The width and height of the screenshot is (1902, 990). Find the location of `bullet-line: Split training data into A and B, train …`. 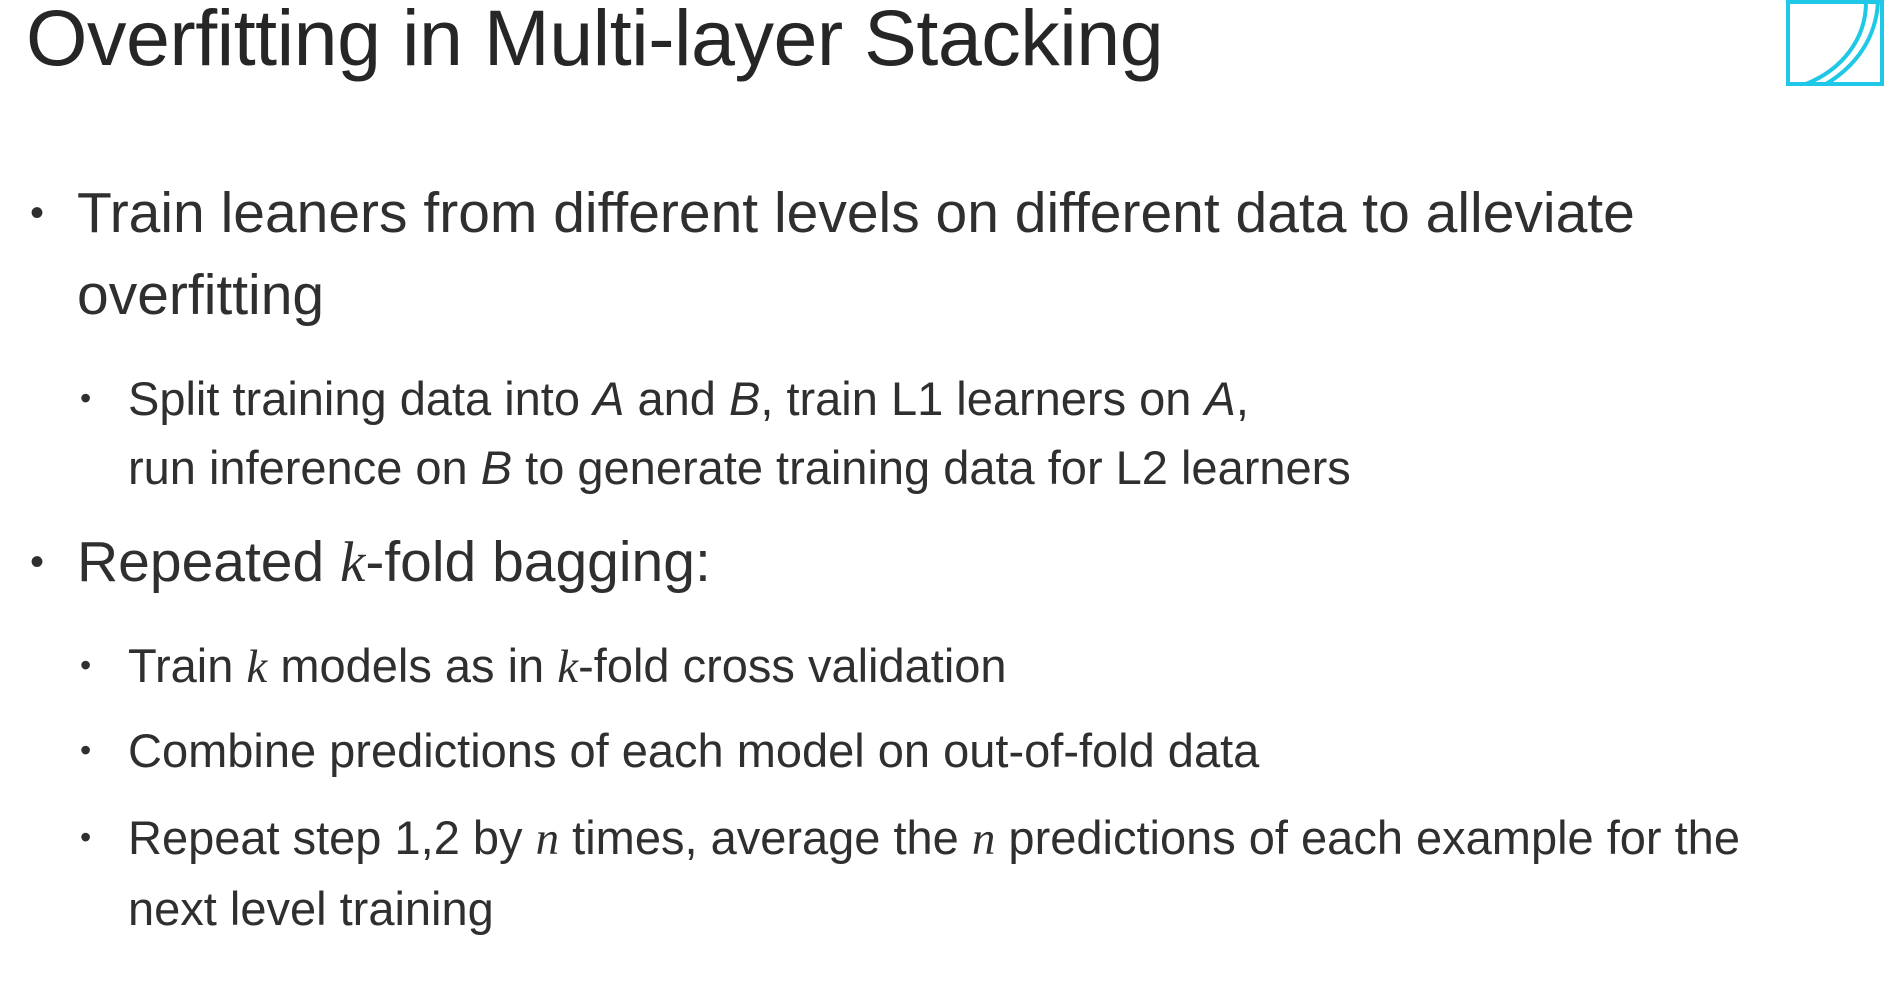

bullet-line: Split training data into A and B, train … is located at coordinates (978, 398).